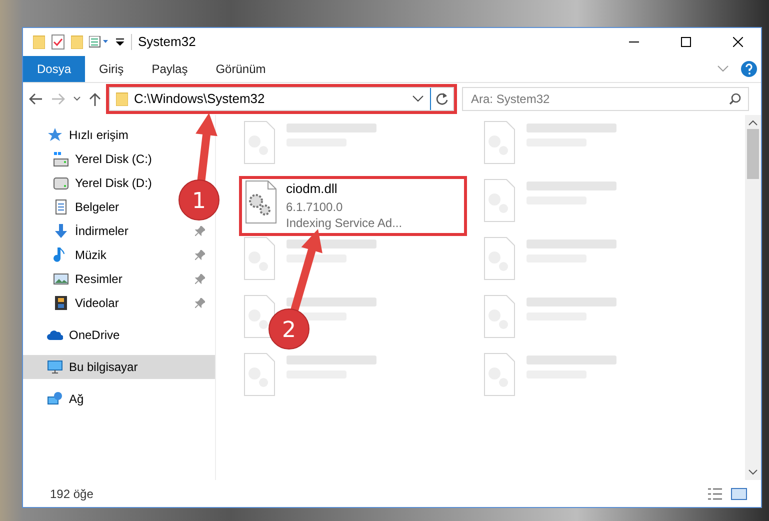 This screenshot has width=769, height=521. I want to click on minimize-icon, so click(634, 42).